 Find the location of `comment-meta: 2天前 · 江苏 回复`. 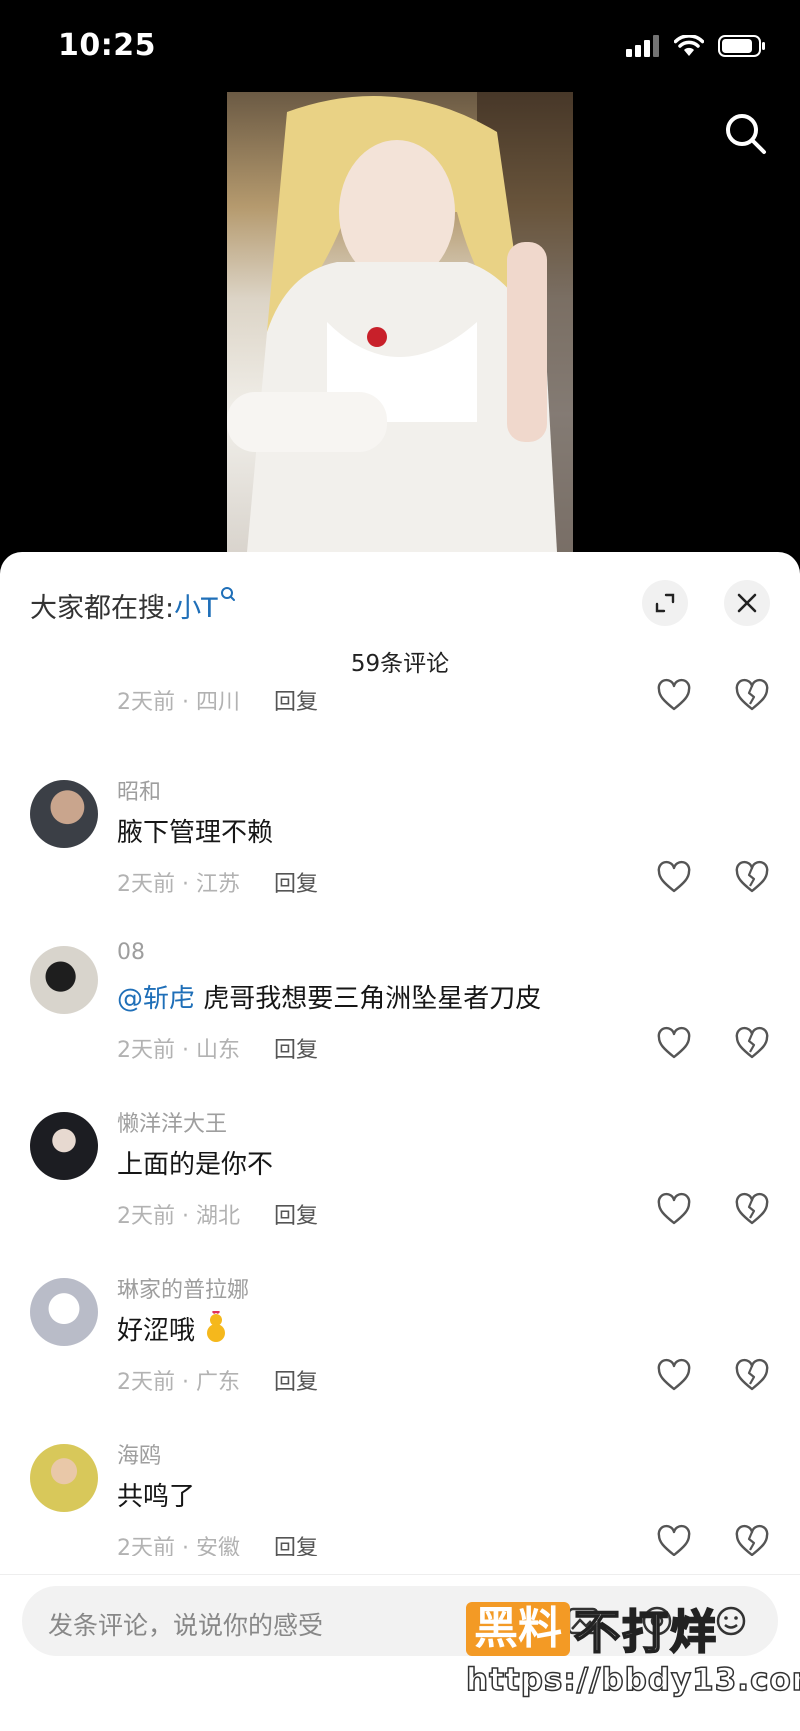

comment-meta: 2天前 · 江苏 回复 is located at coordinates (217, 882).